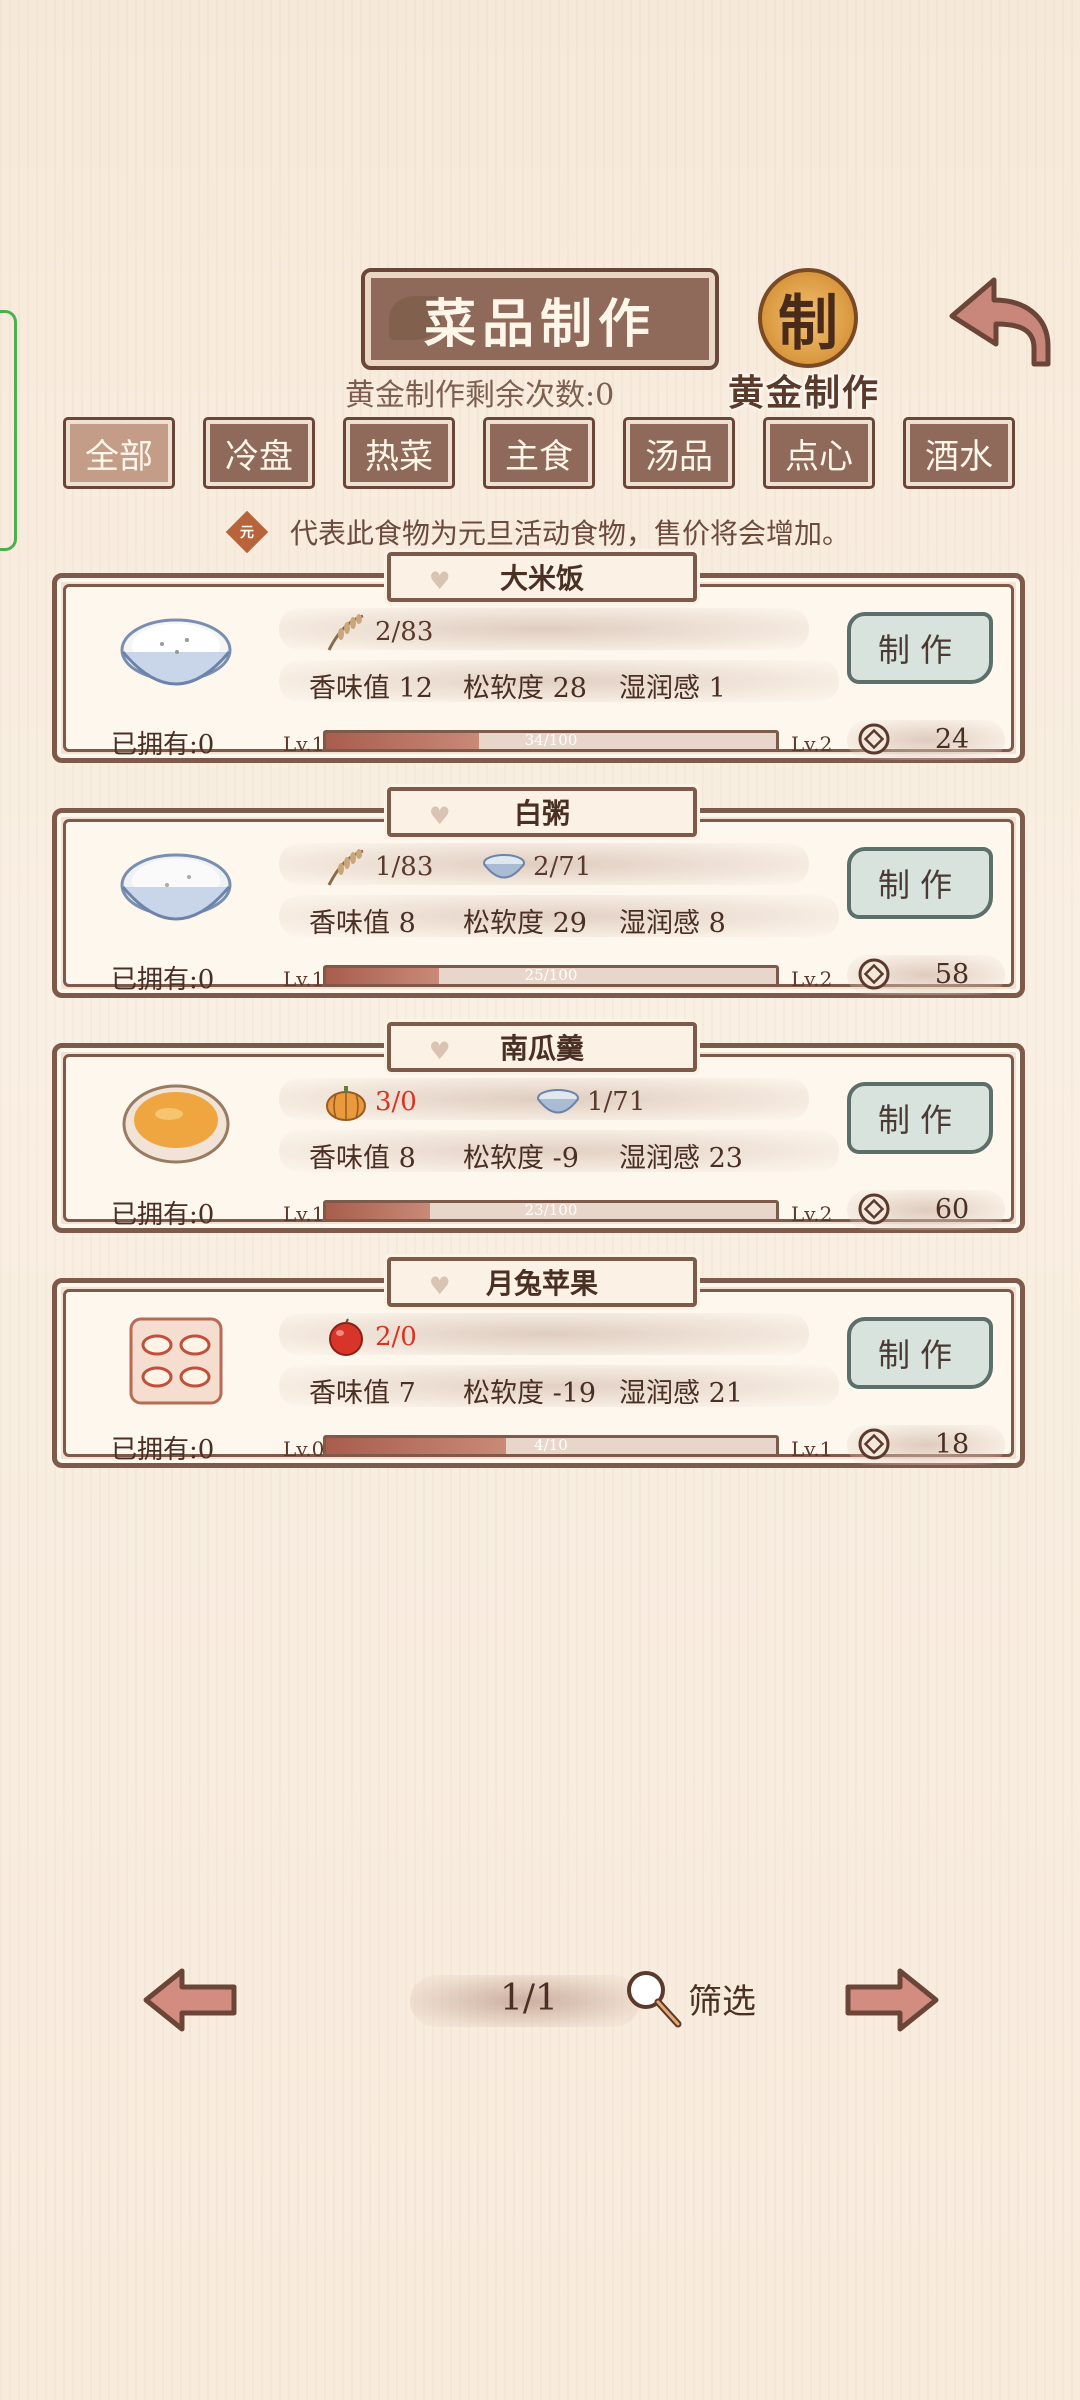 Image resolution: width=1080 pixels, height=2400 pixels. Describe the element at coordinates (808, 323) in the screenshot. I see `gold-seal-char: 制` at that location.